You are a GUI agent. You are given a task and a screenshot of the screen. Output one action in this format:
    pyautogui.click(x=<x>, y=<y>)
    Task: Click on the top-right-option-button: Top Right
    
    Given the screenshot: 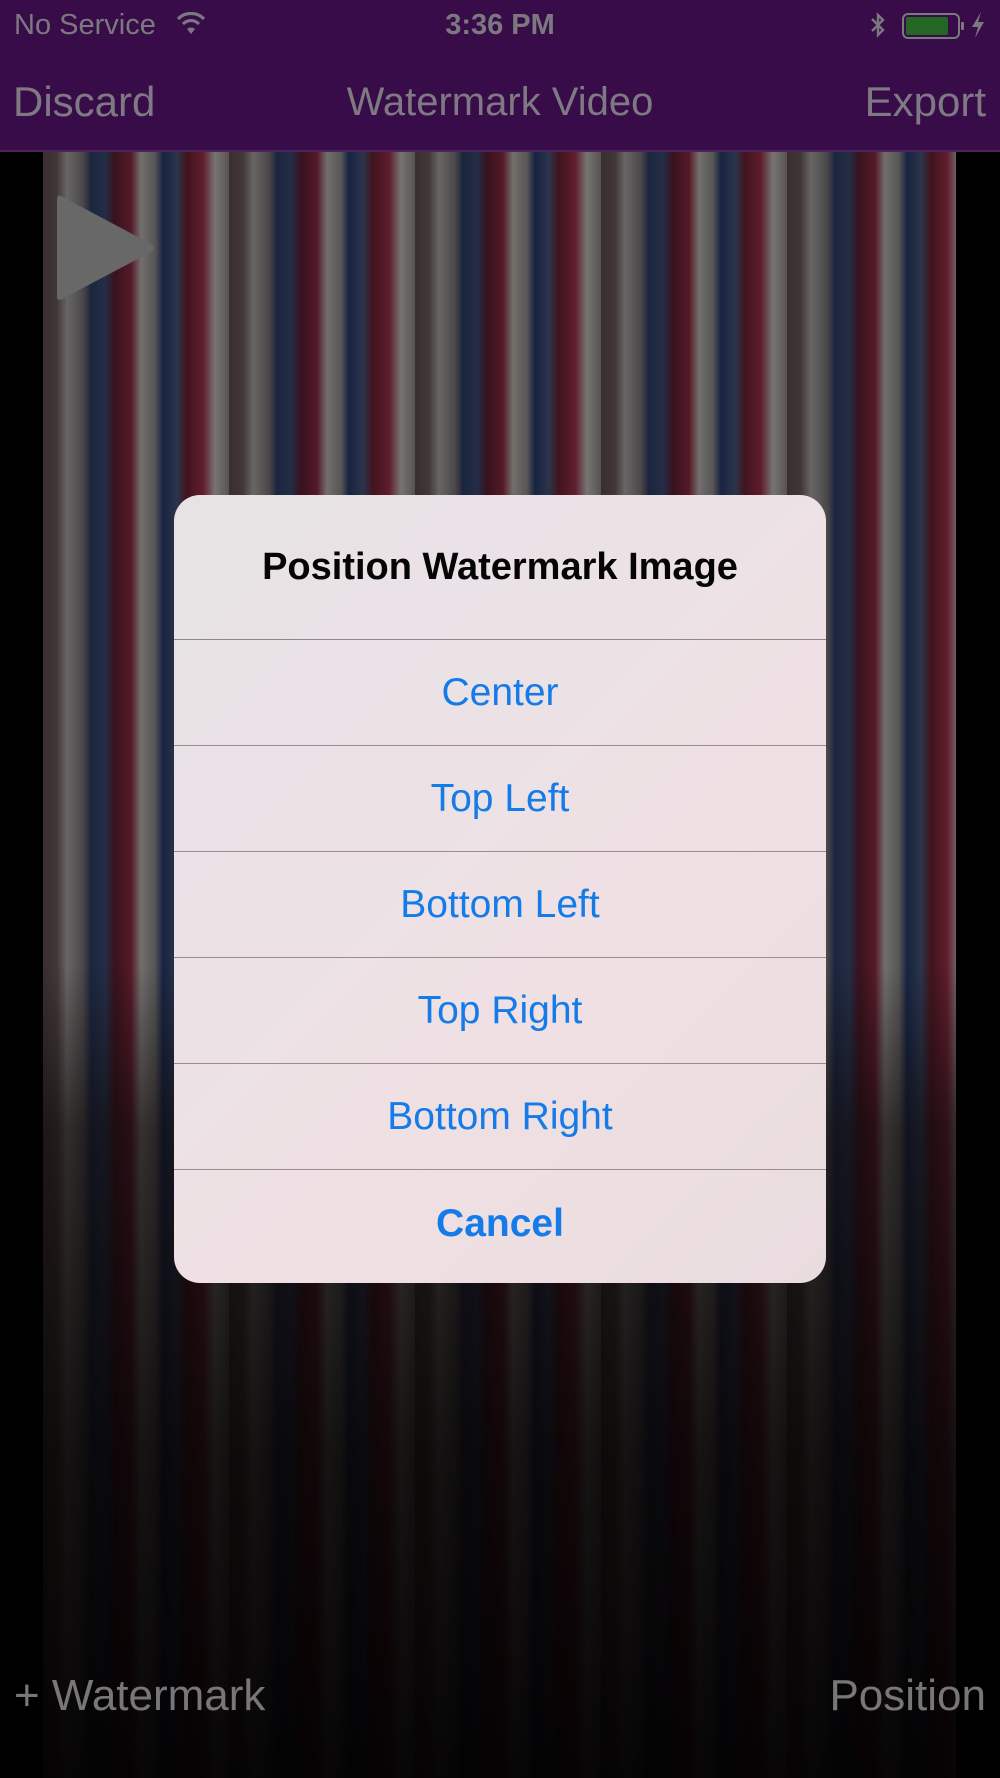 What is the action you would take?
    pyautogui.click(x=500, y=1011)
    